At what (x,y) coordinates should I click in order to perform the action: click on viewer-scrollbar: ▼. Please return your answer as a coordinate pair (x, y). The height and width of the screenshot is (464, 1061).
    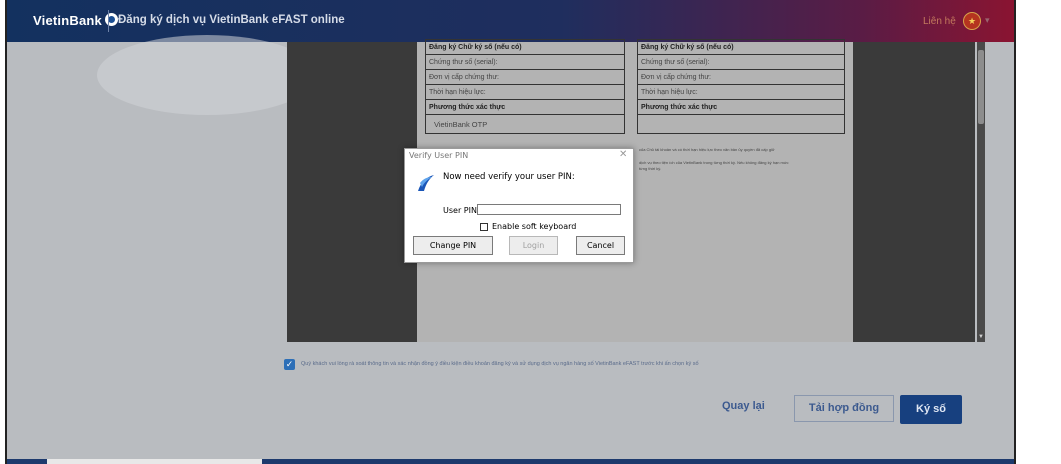
    Looking at the image, I should click on (981, 192).